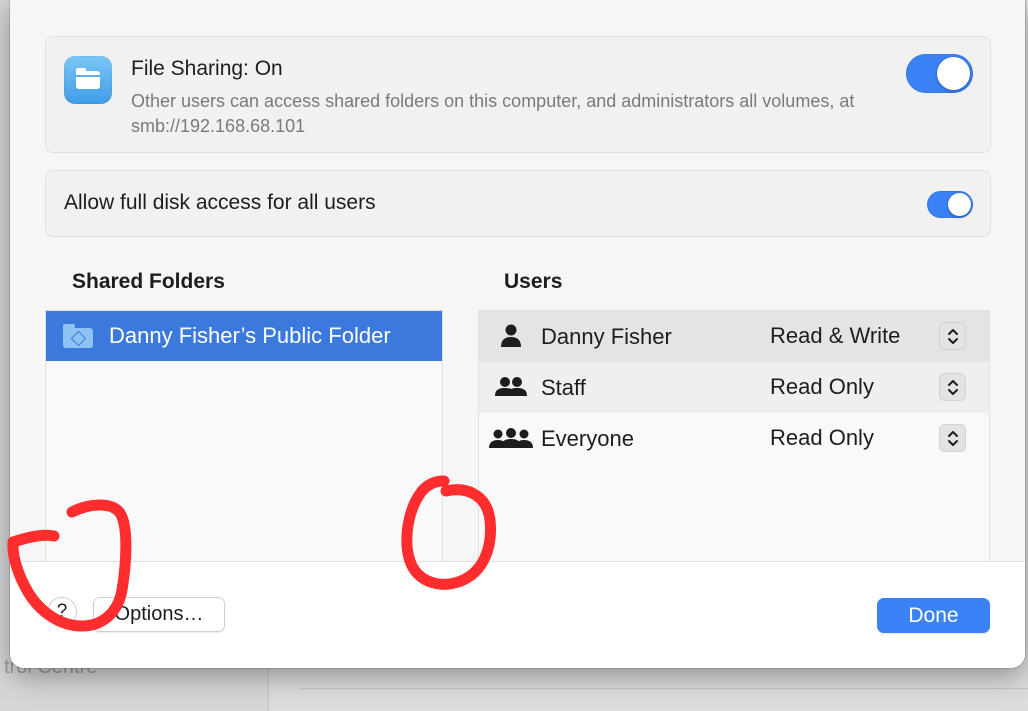  What do you see at coordinates (244, 440) in the screenshot?
I see `shared-folders-list: Danny Fisher’s Public Folder` at bounding box center [244, 440].